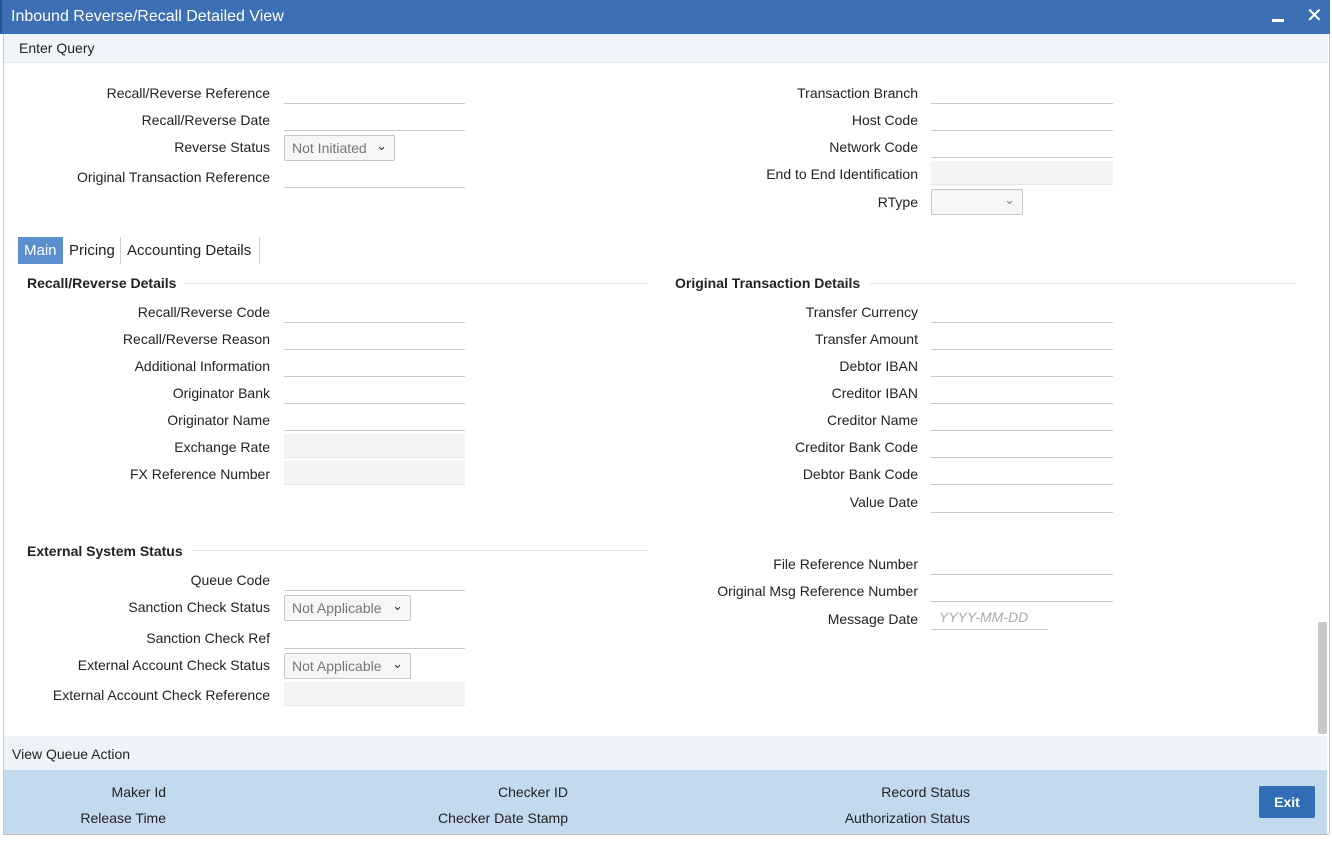  Describe the element at coordinates (374, 446) in the screenshot. I see `exchange-rate-input` at that location.